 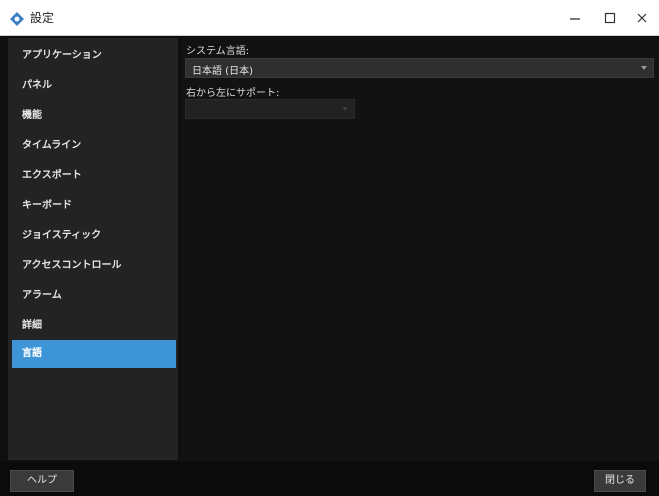 I want to click on sidebar-item-export: エクスポート, so click(x=94, y=176).